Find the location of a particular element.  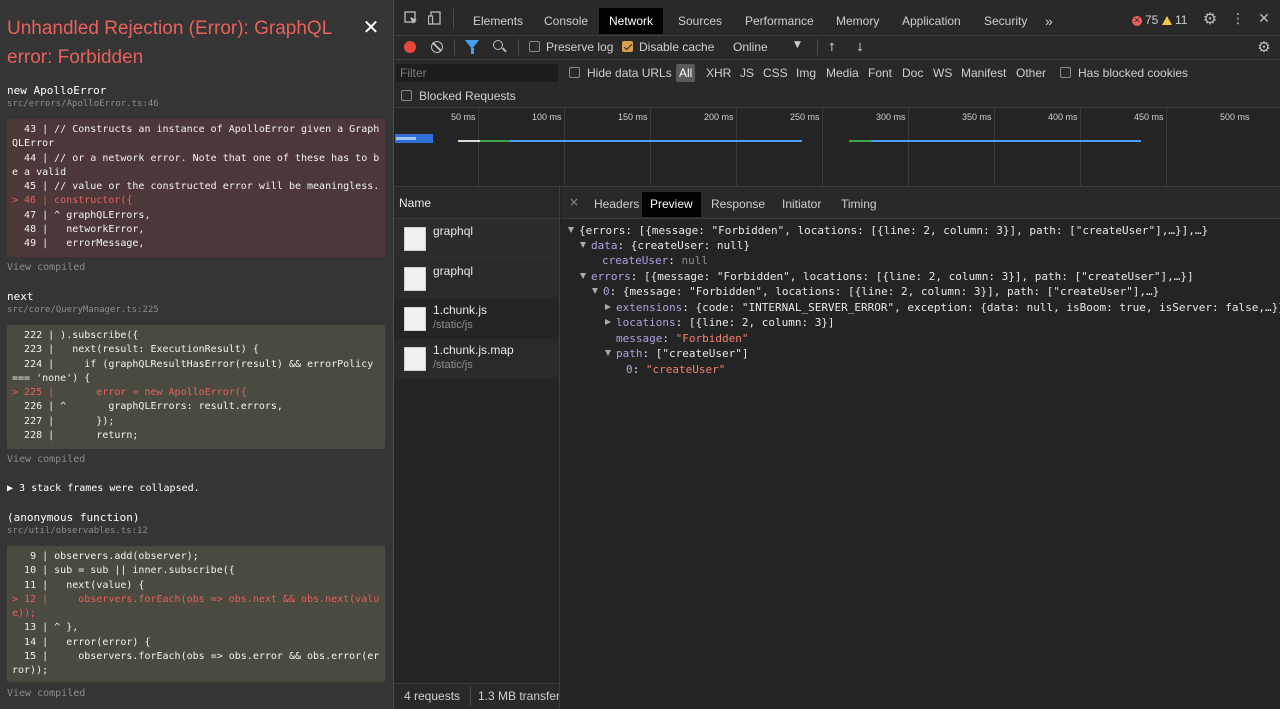

tab-response: Response is located at coordinates (738, 204).